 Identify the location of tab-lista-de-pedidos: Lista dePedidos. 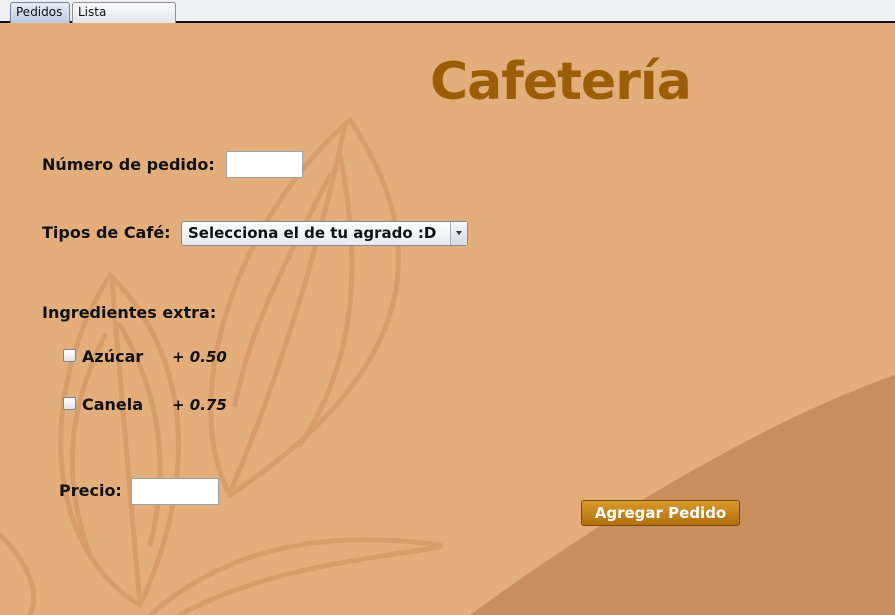
(124, 20).